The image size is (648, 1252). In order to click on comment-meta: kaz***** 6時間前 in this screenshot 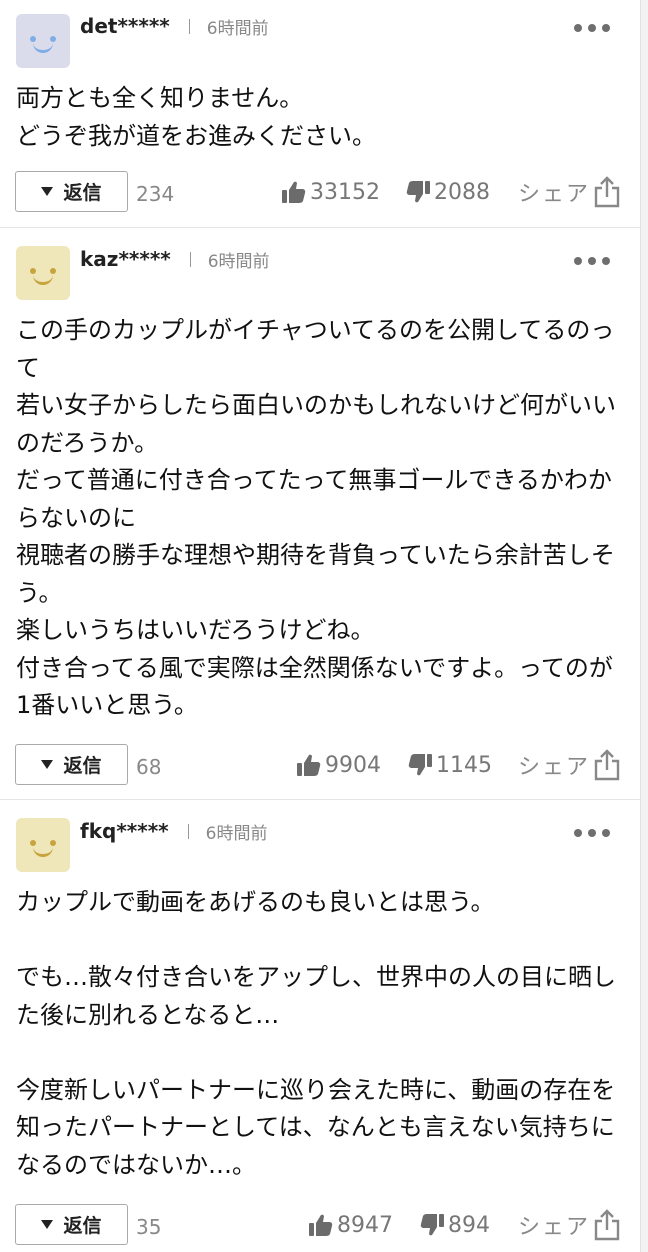, I will do `click(175, 259)`.